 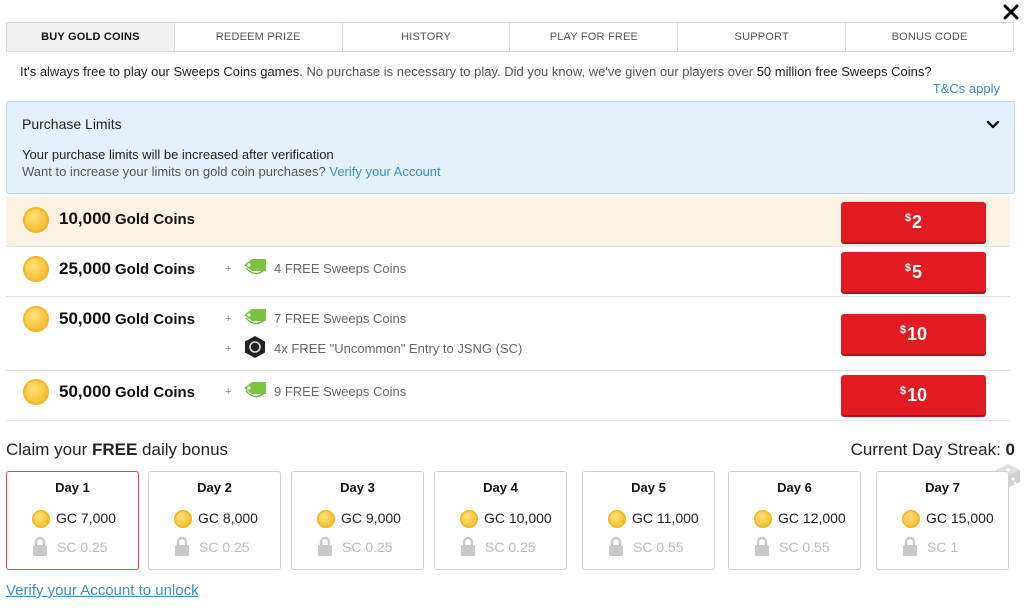 I want to click on day-card: Day 7 GC 15,000 SC 1, so click(x=942, y=520).